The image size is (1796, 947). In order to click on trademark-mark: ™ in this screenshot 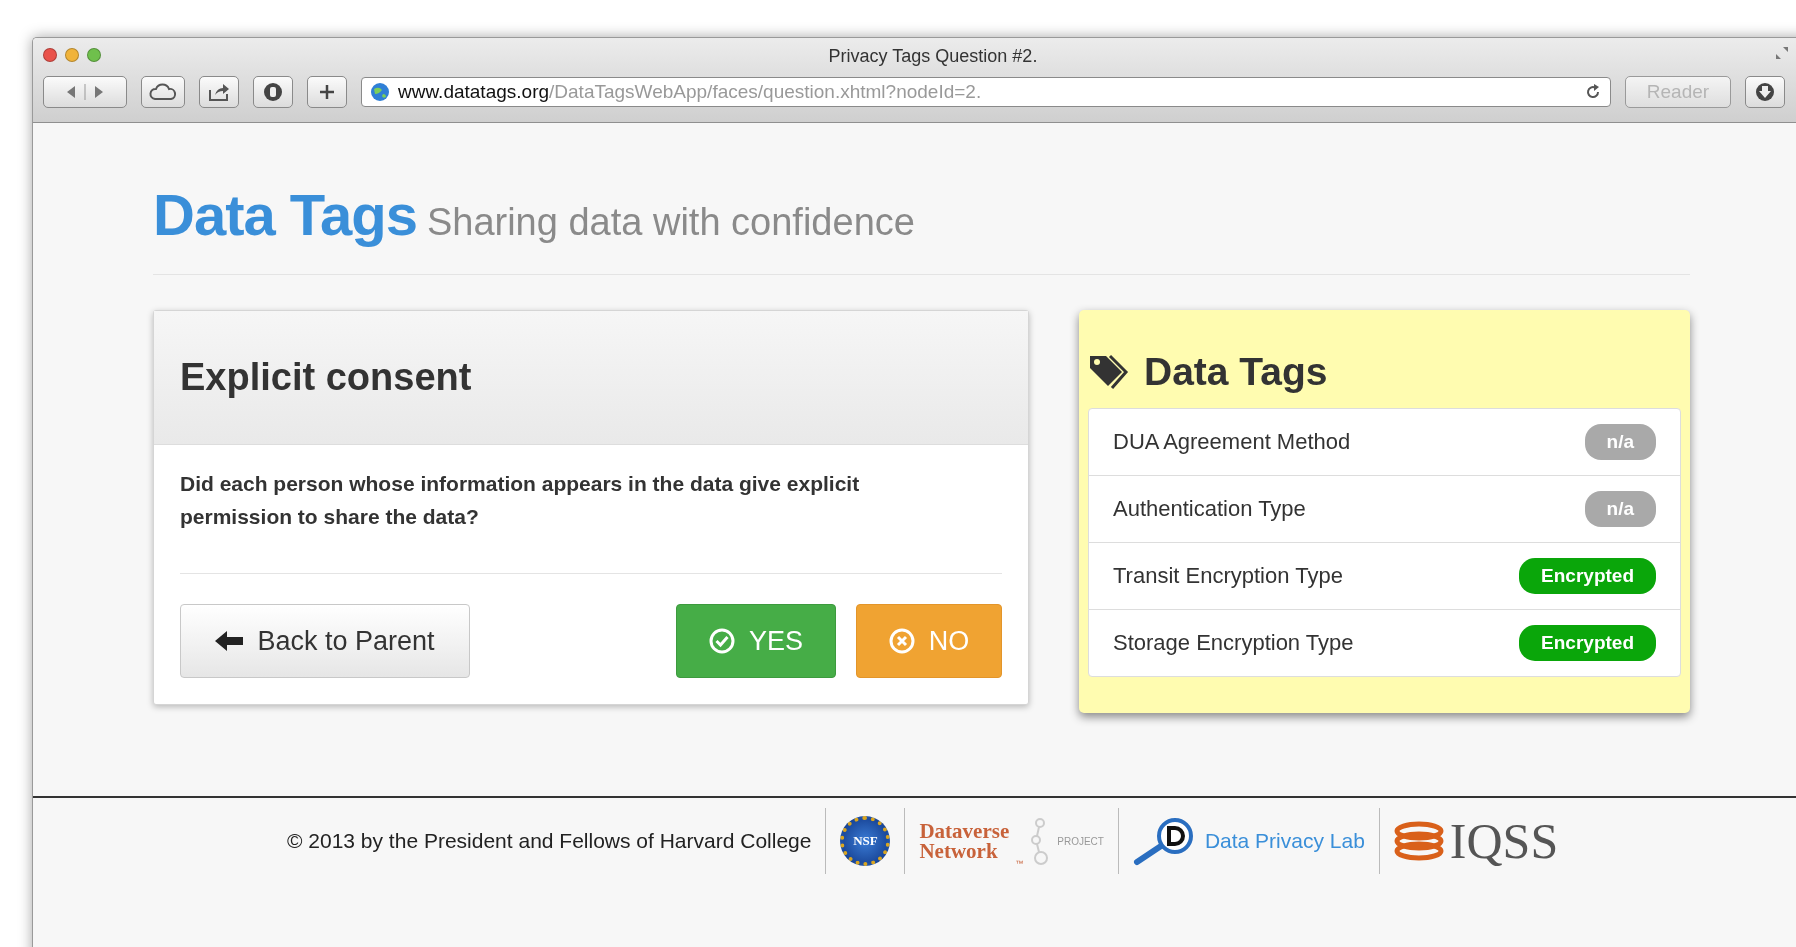, I will do `click(1019, 863)`.